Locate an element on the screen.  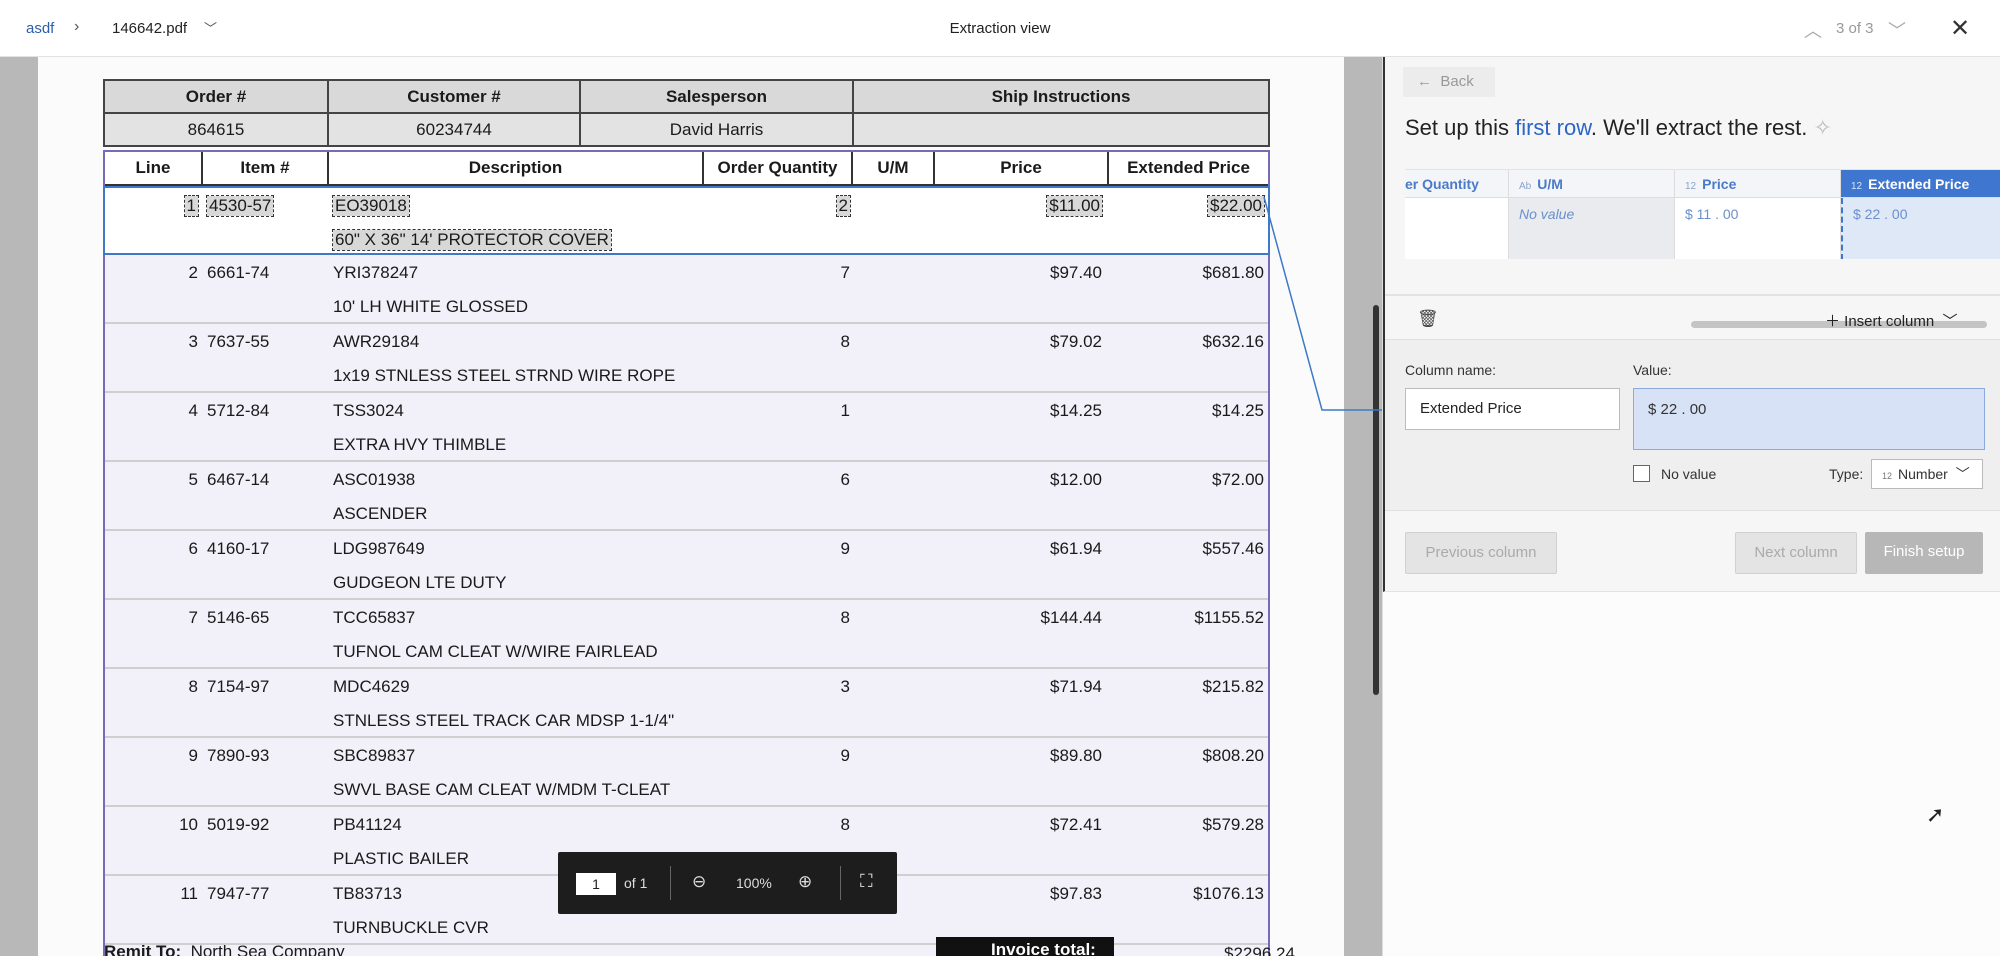
text-type-icon: Ab is located at coordinates (1525, 186).